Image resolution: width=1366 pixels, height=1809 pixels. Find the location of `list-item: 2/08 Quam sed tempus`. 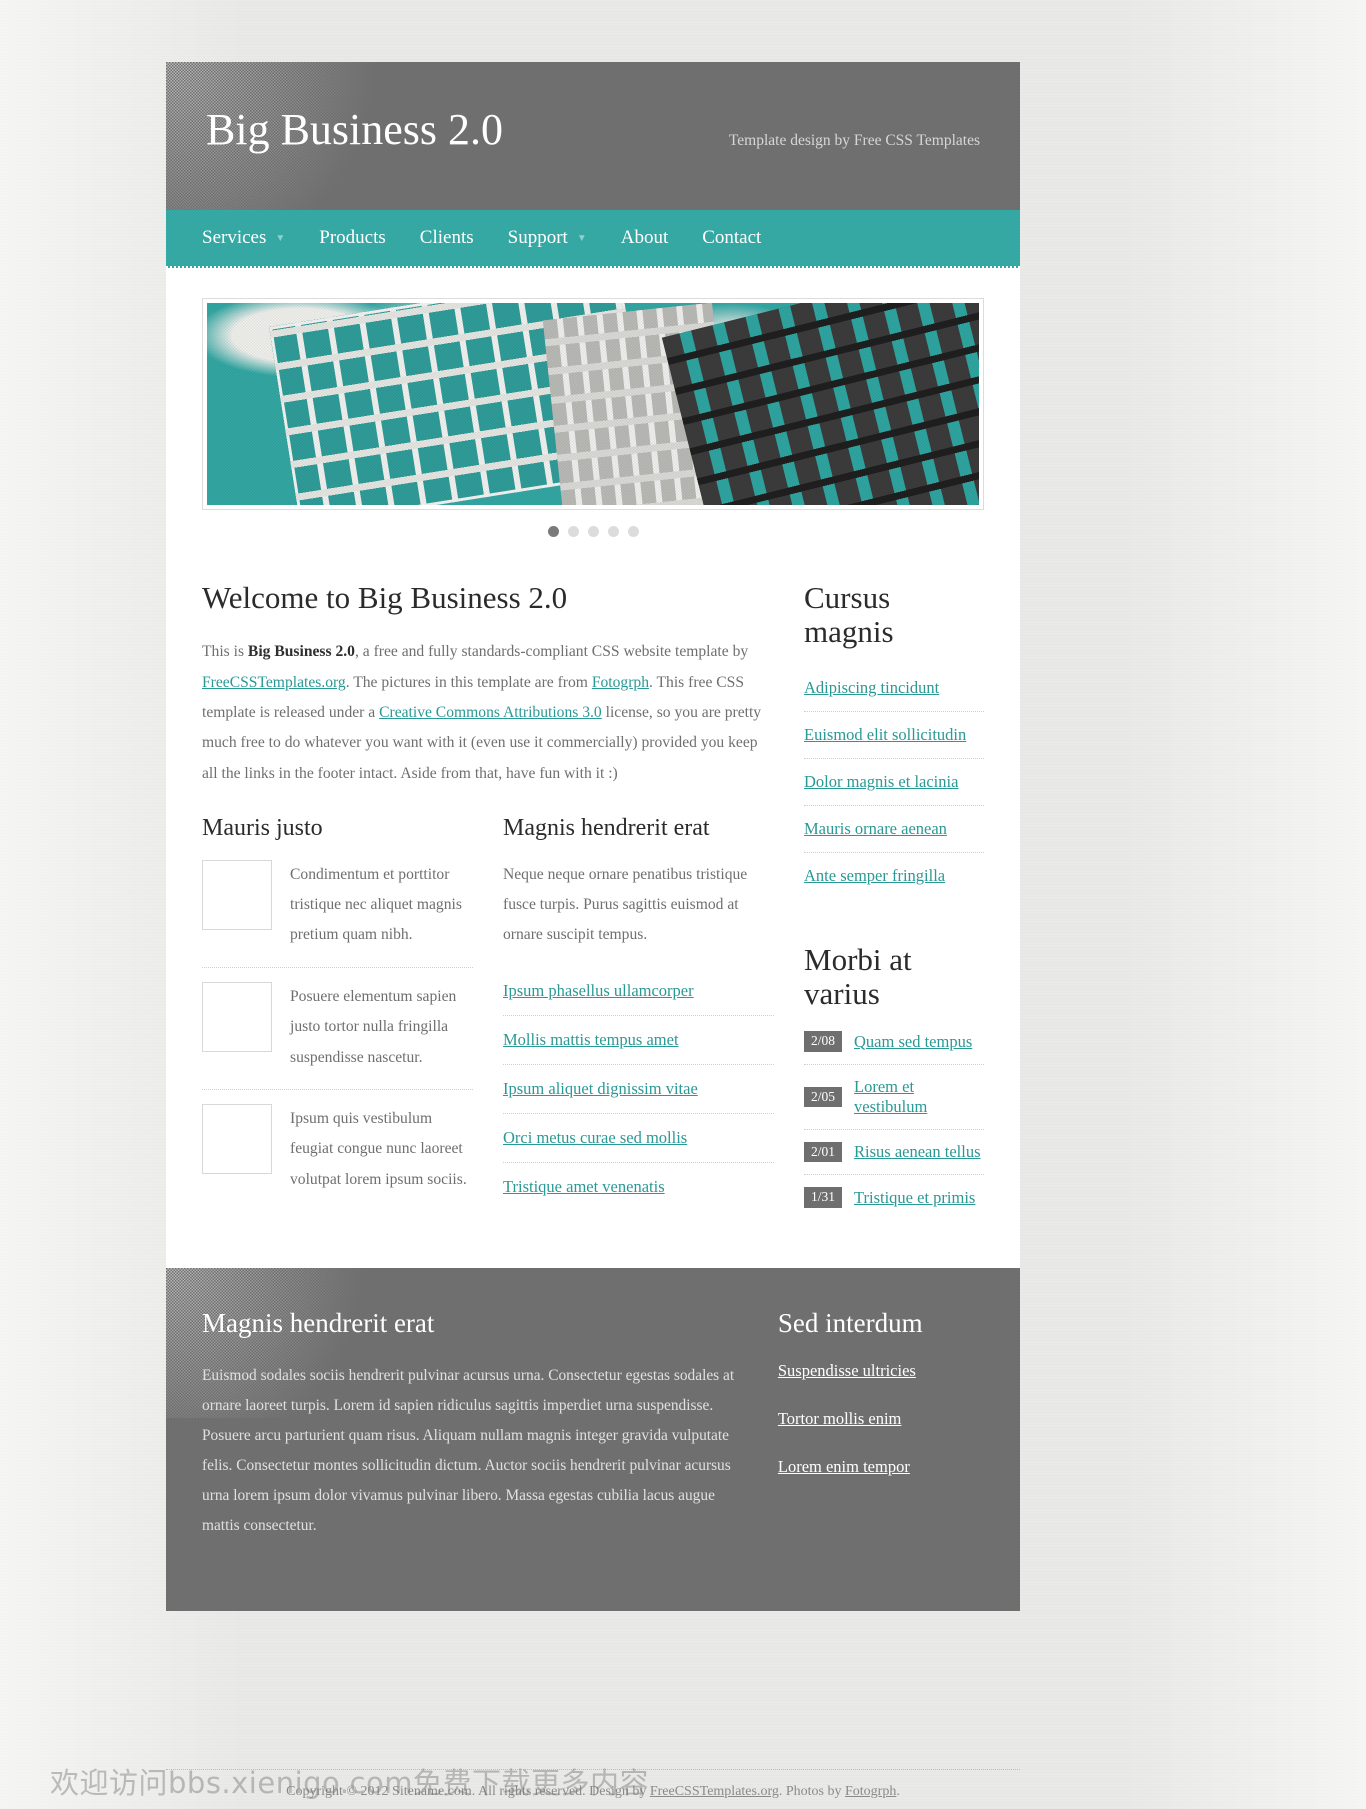

list-item: 2/08 Quam sed tempus is located at coordinates (894, 1045).